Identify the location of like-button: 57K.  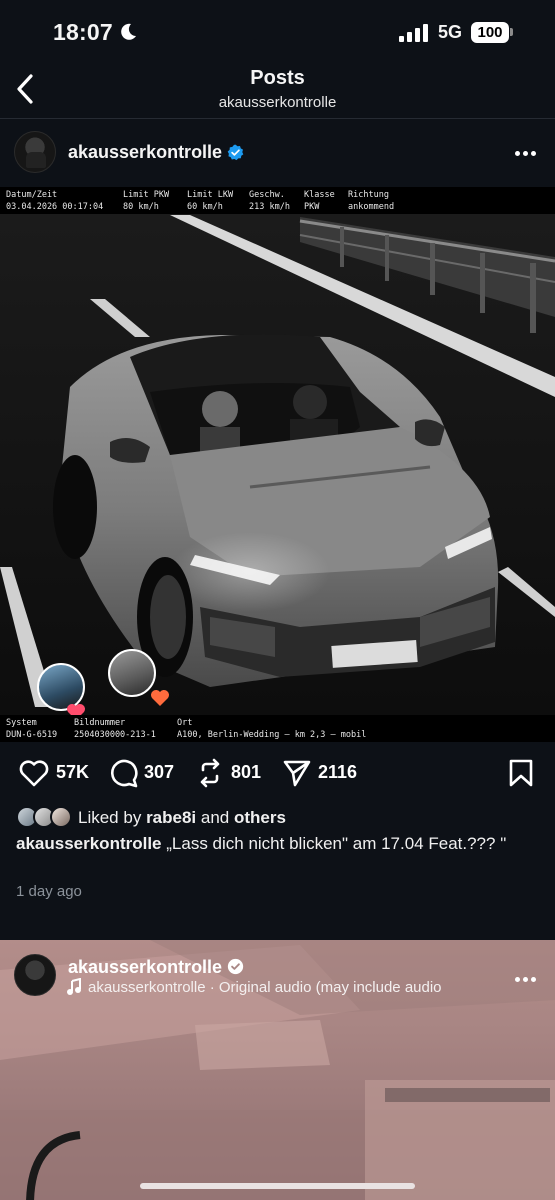
(58, 773).